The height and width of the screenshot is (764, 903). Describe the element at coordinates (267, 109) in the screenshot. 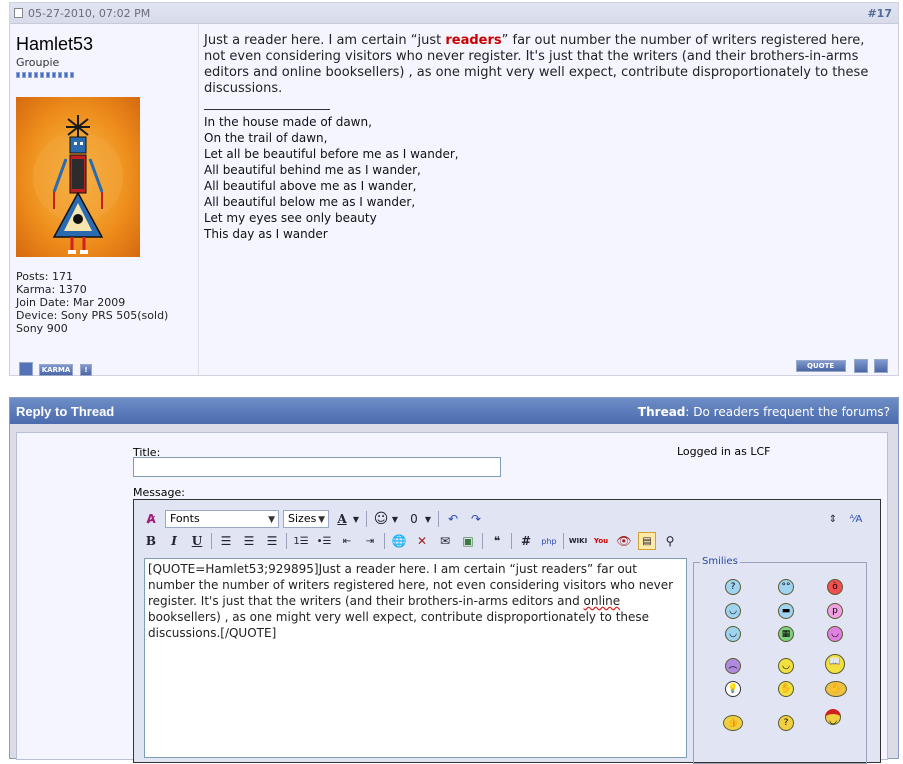

I see `signature-divider` at that location.